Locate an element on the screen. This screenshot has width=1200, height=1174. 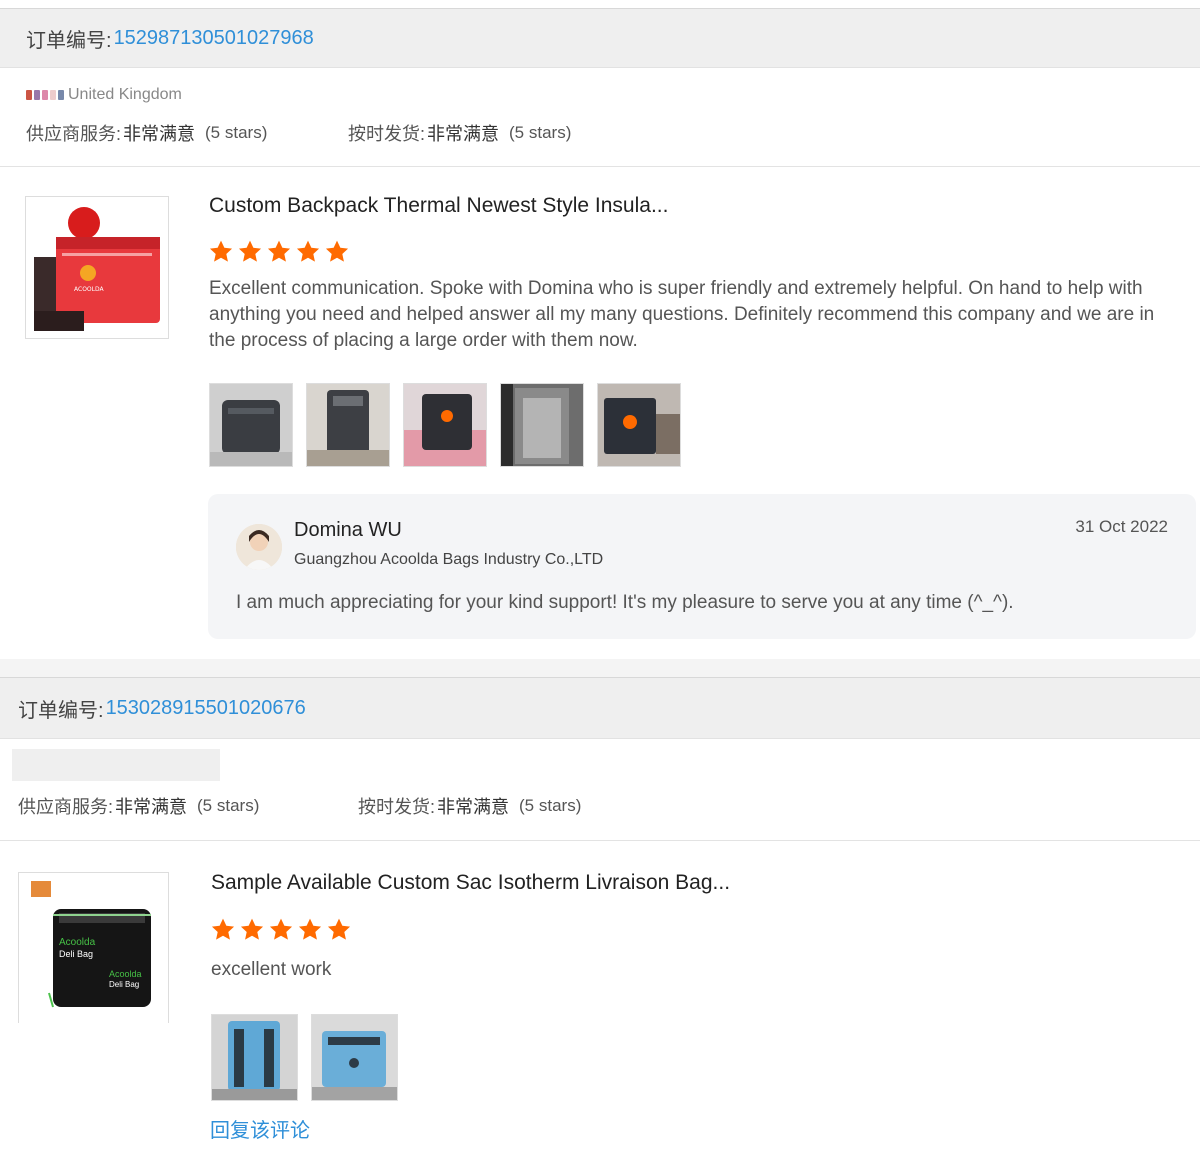
buyer-location: United Kingdom is located at coordinates (104, 95).